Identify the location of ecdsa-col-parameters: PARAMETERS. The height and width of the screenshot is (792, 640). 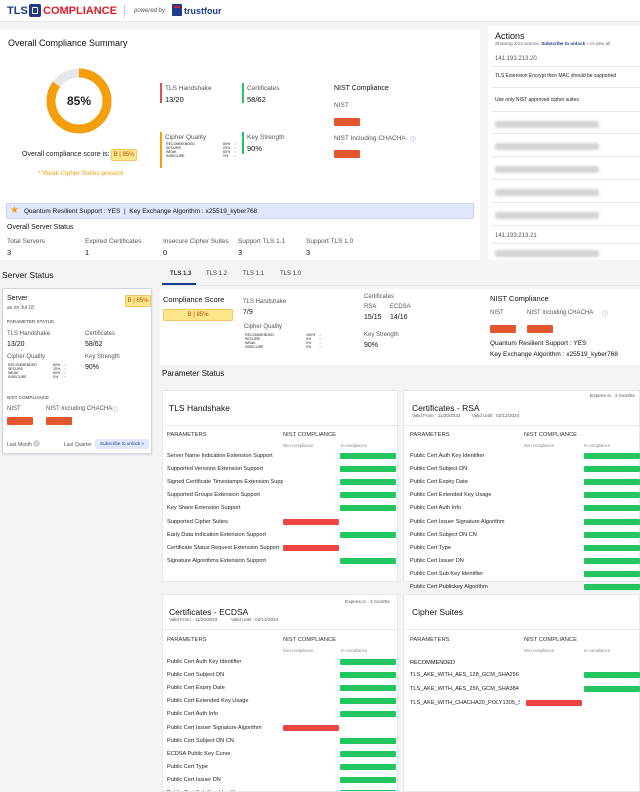
(187, 640).